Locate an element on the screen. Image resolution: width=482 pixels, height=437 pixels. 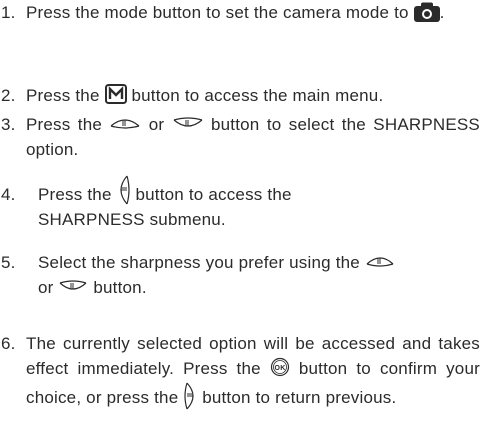
step-number: 3. is located at coordinates (8, 124).